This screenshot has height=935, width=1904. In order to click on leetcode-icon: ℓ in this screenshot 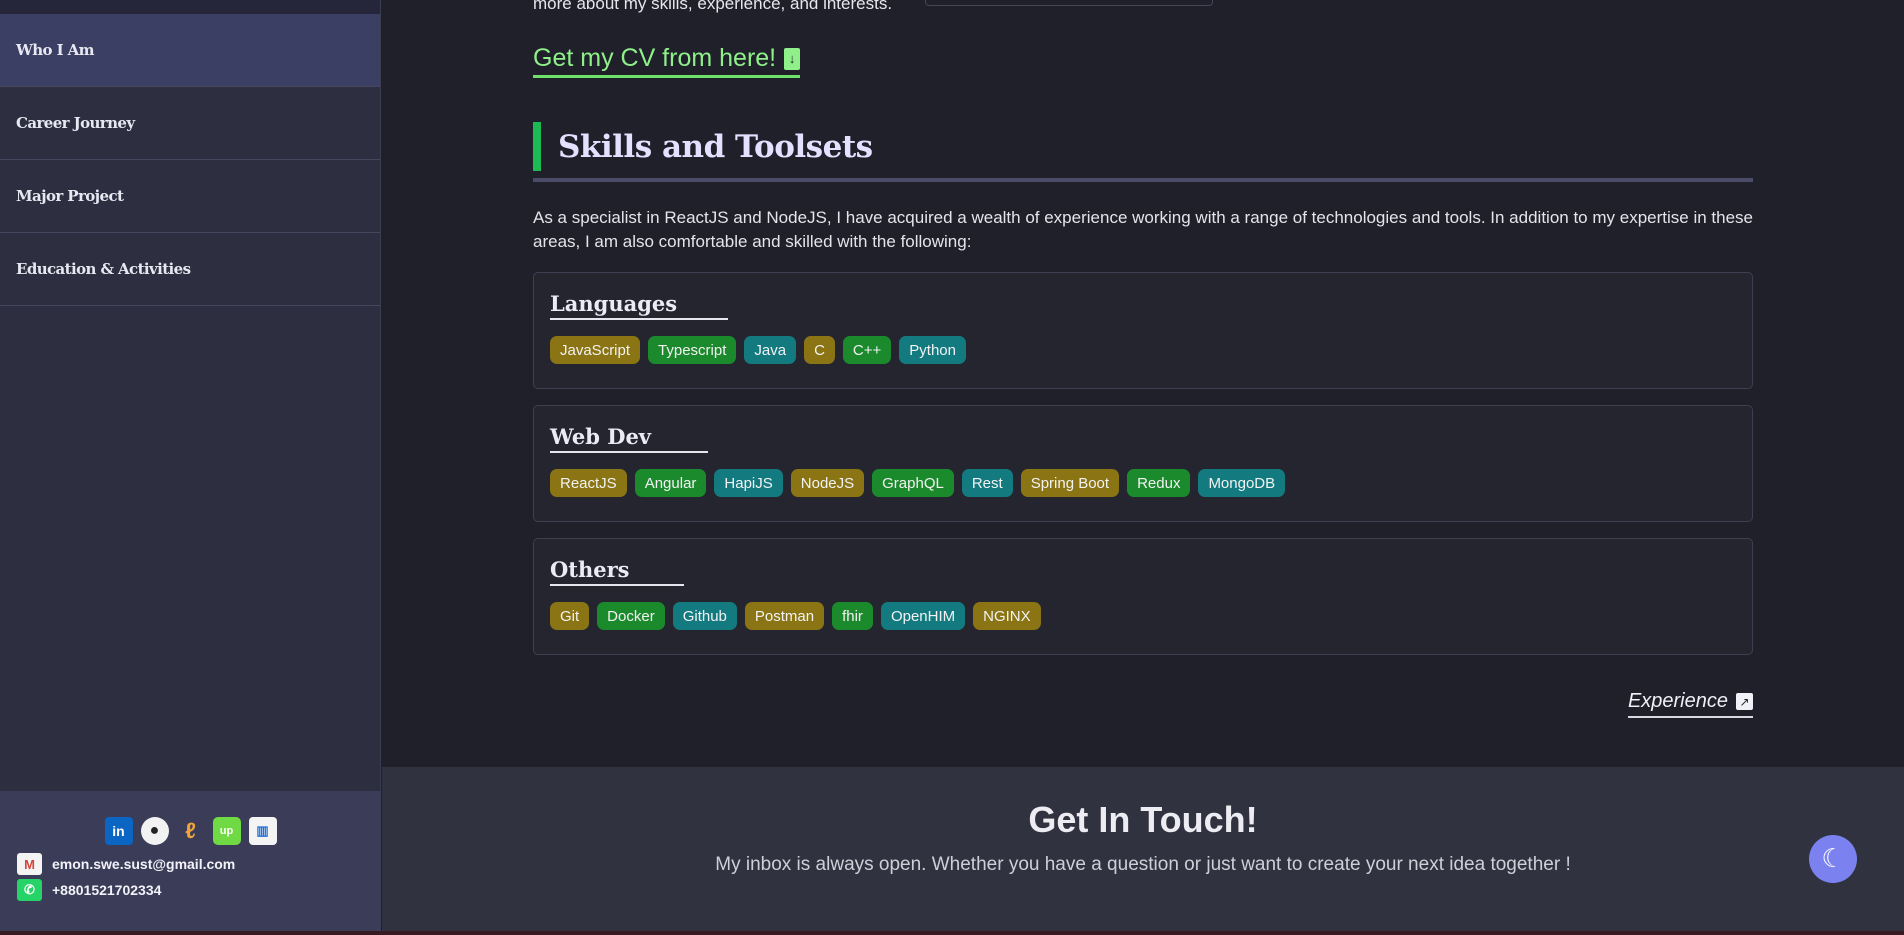, I will do `click(191, 831)`.